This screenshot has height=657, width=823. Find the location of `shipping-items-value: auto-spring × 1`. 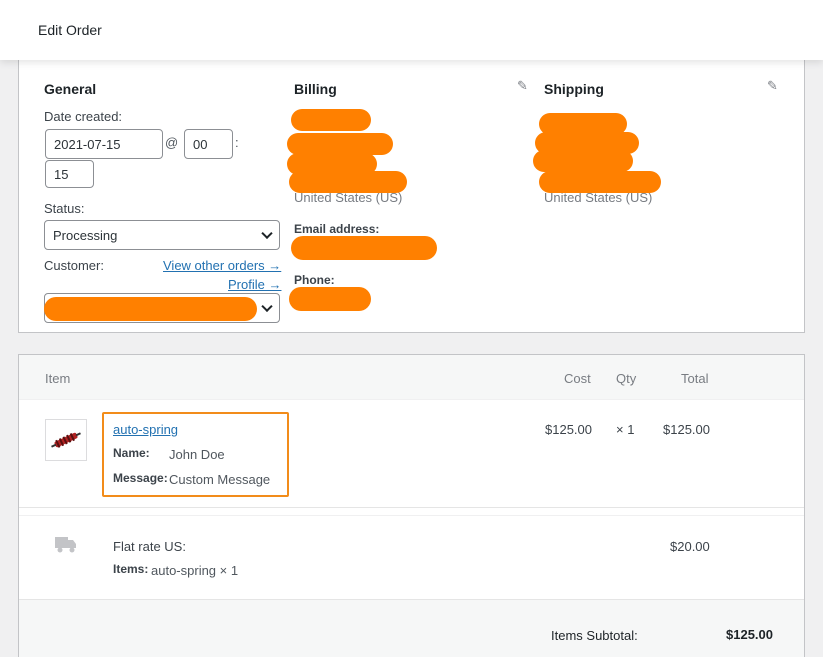

shipping-items-value: auto-spring × 1 is located at coordinates (195, 570).